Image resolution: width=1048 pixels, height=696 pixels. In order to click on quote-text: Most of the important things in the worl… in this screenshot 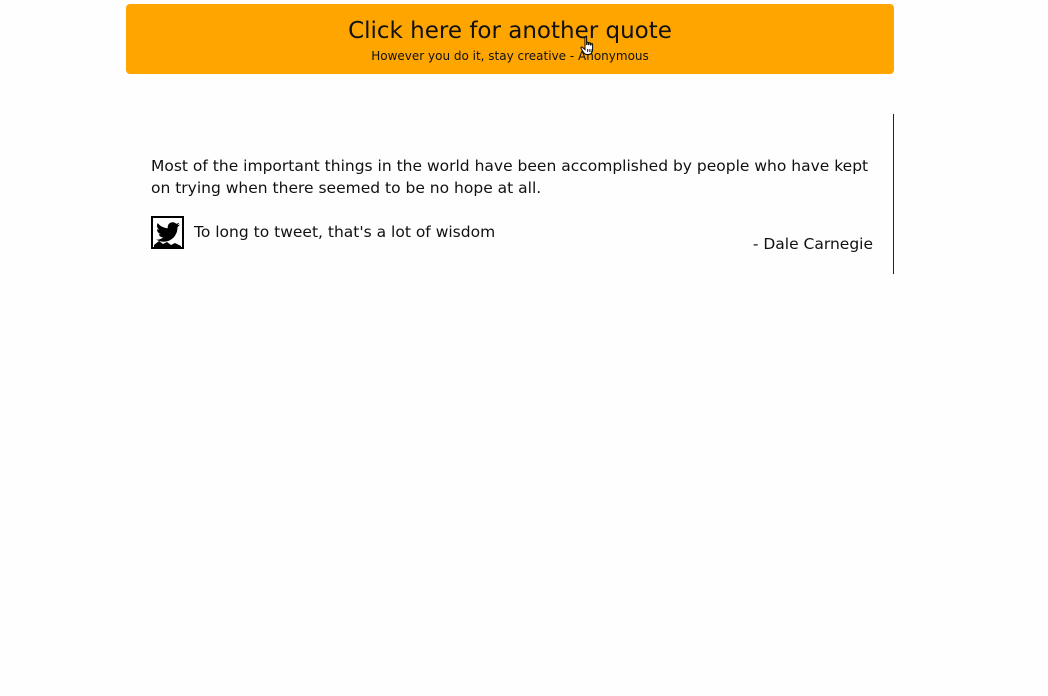, I will do `click(510, 177)`.